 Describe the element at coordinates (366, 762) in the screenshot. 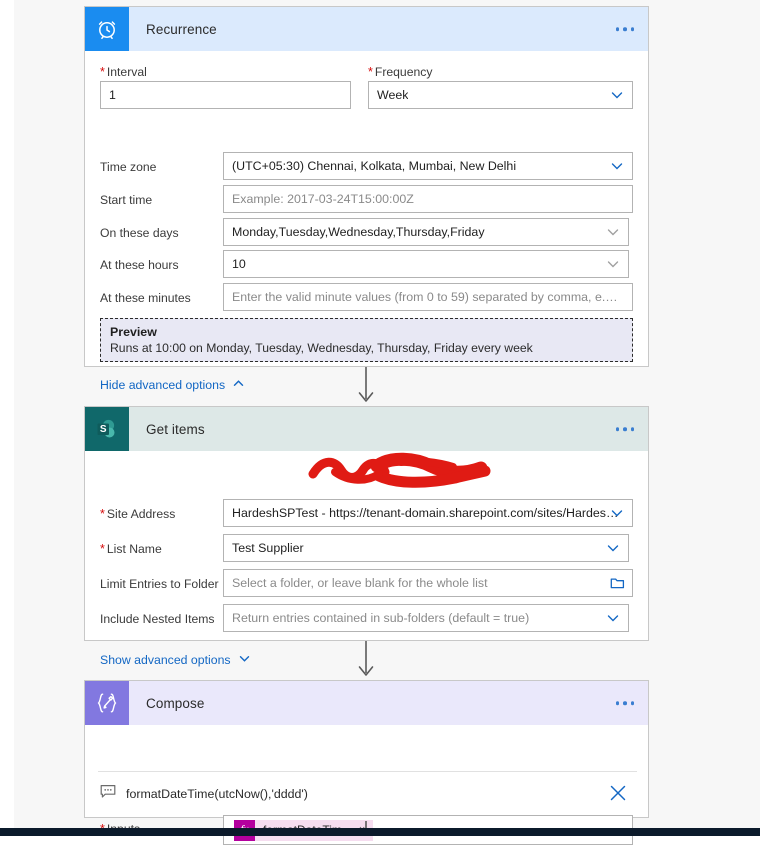

I see `card-compose: Compose formatDateTime(utcNow(),'dddd')` at that location.